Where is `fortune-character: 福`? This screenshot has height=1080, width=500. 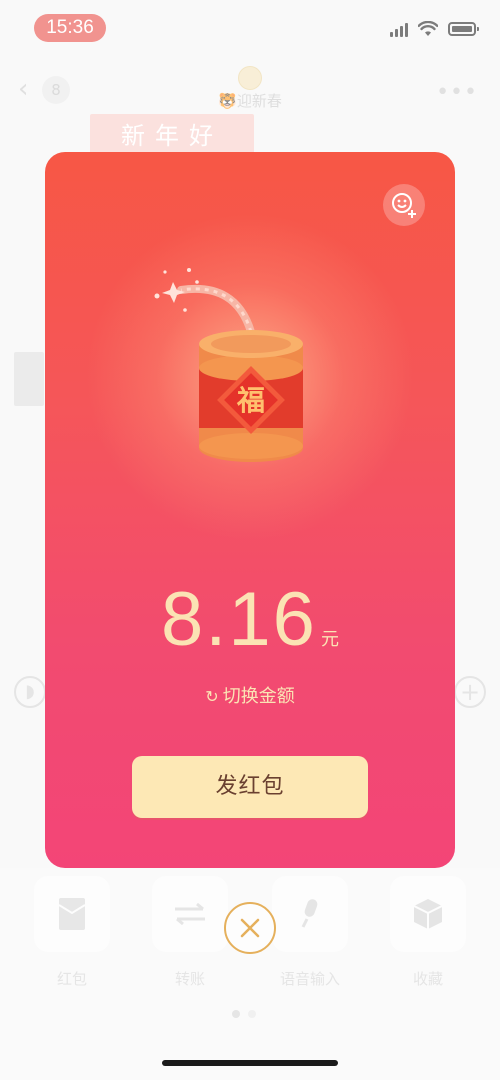
fortune-character: 福 is located at coordinates (250, 400).